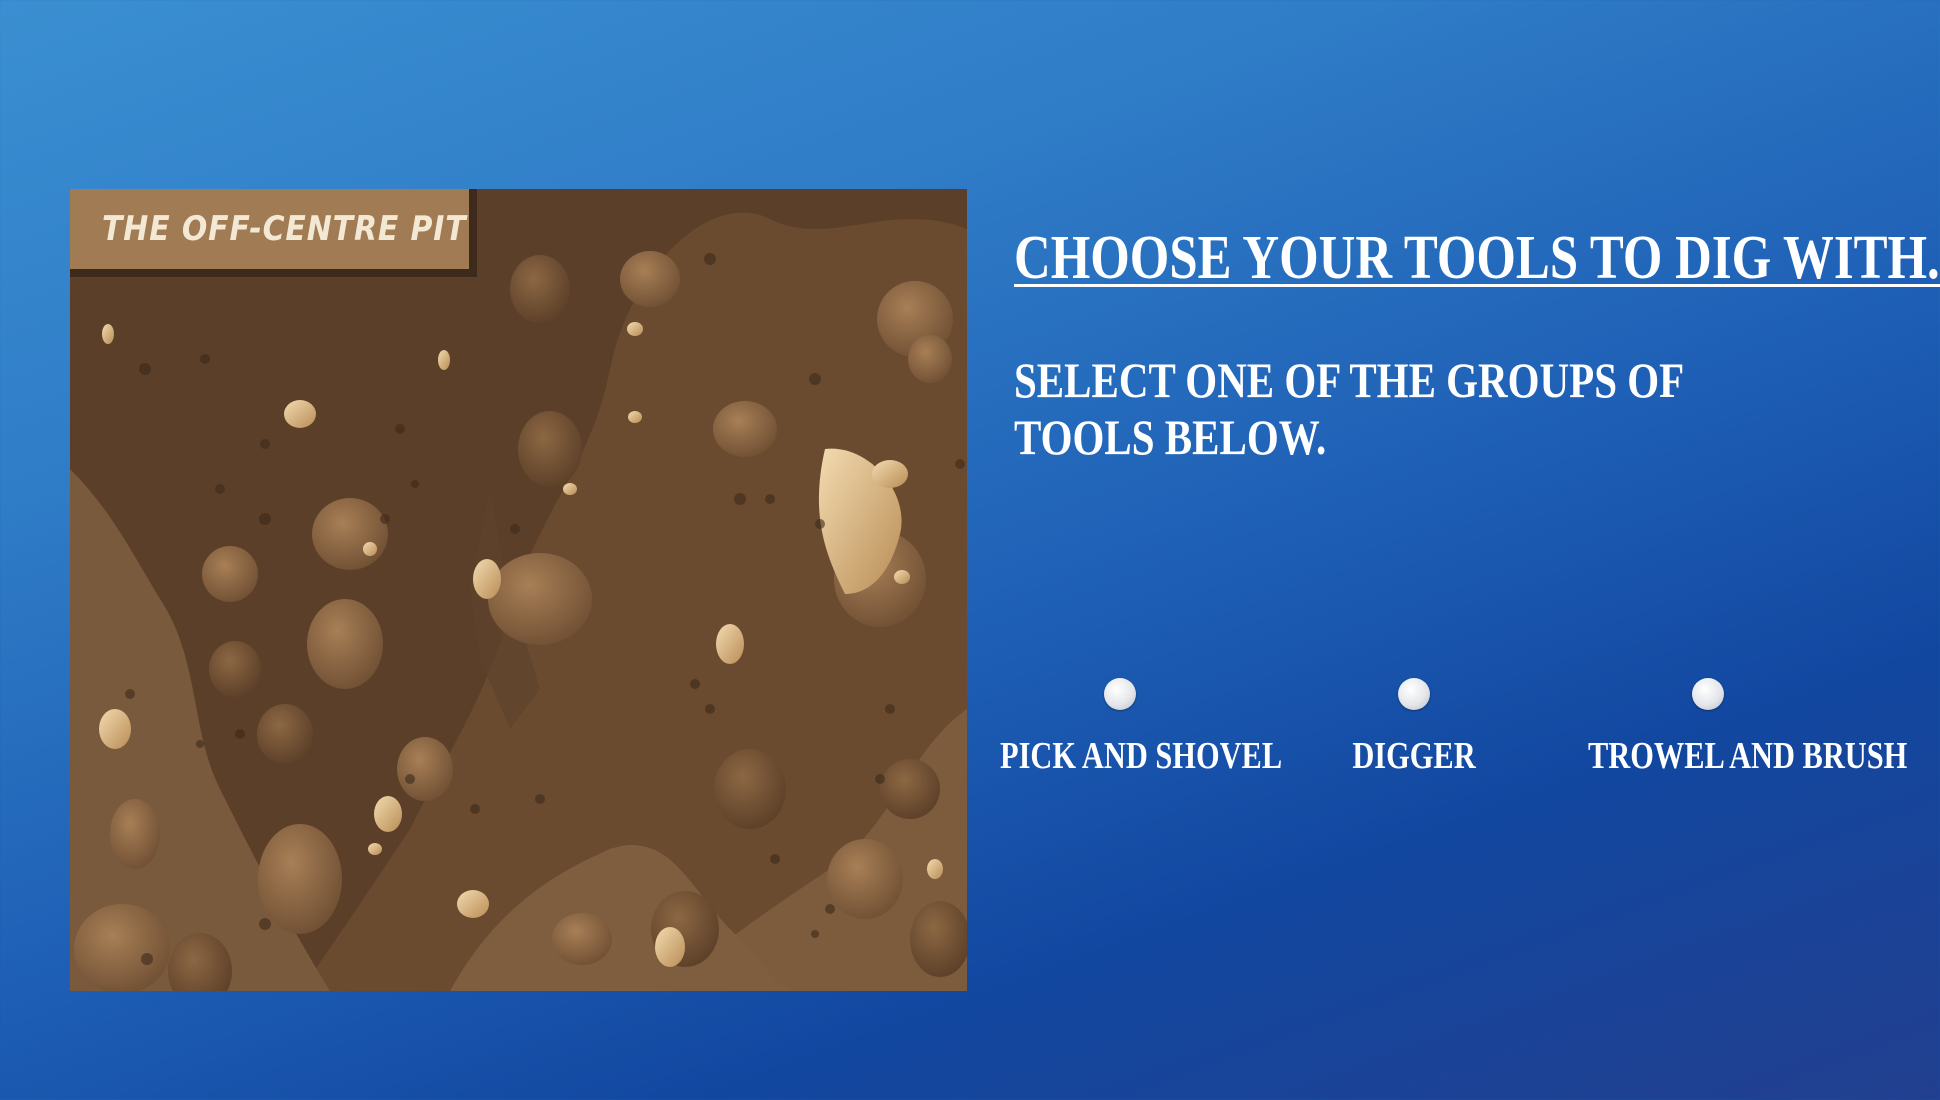  I want to click on digger-radio, so click(1414, 694).